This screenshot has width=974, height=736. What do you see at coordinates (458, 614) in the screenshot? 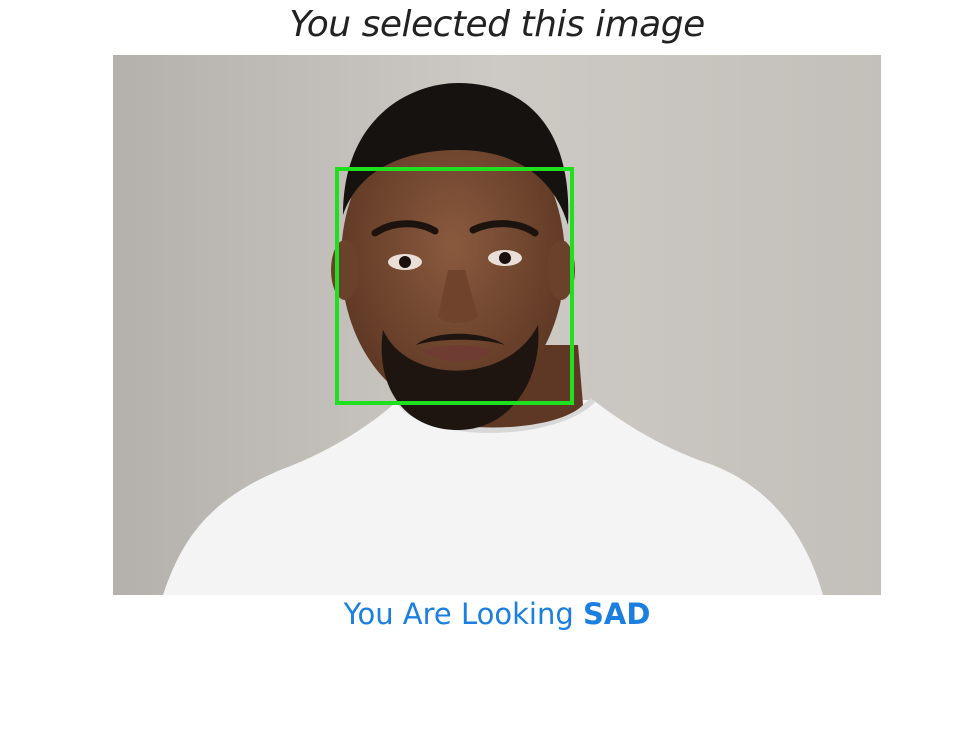
I see `result-prefix: You Are Looking` at bounding box center [458, 614].